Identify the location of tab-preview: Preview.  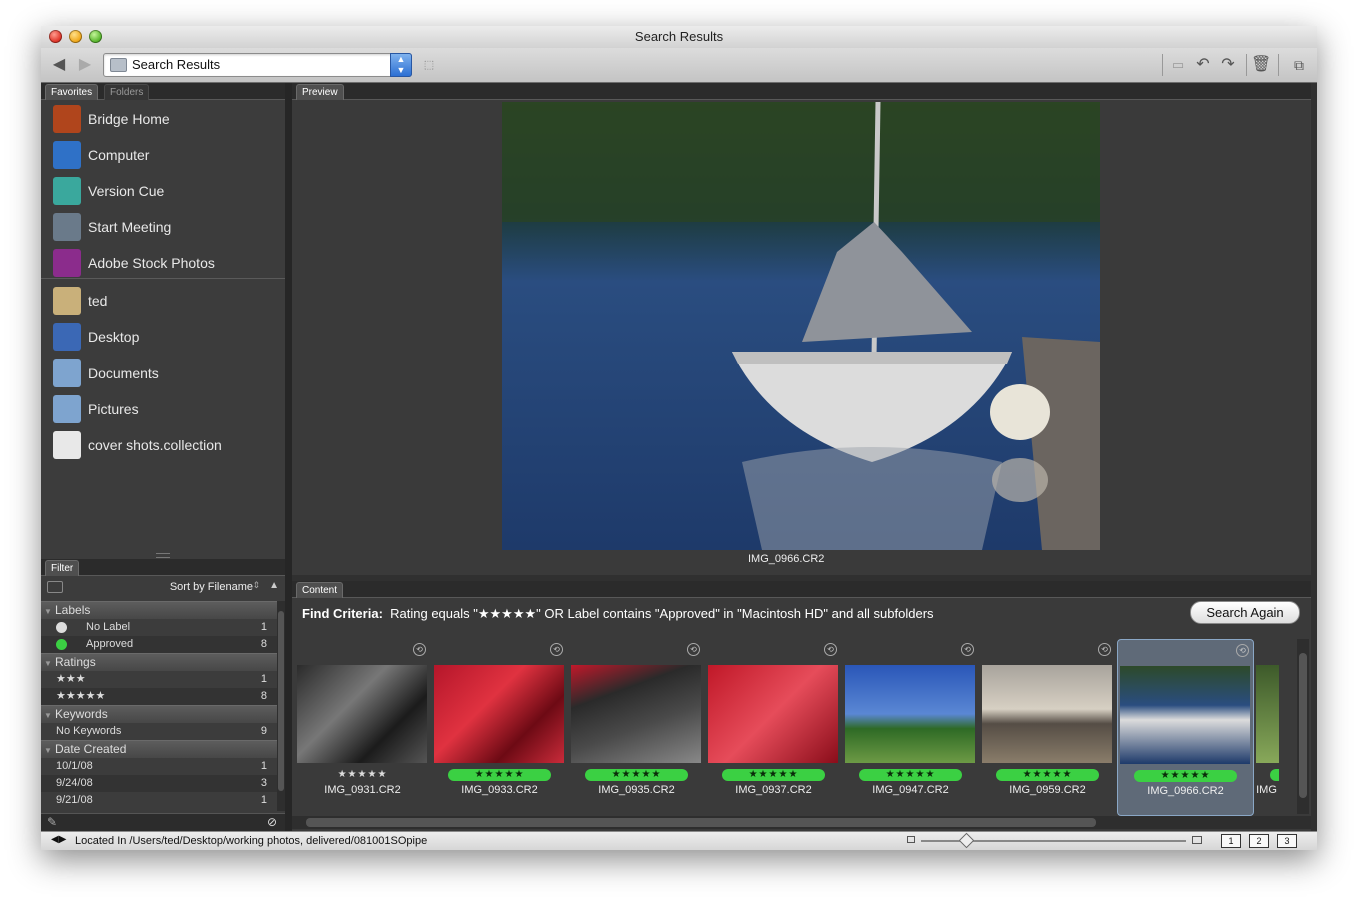
(320, 92).